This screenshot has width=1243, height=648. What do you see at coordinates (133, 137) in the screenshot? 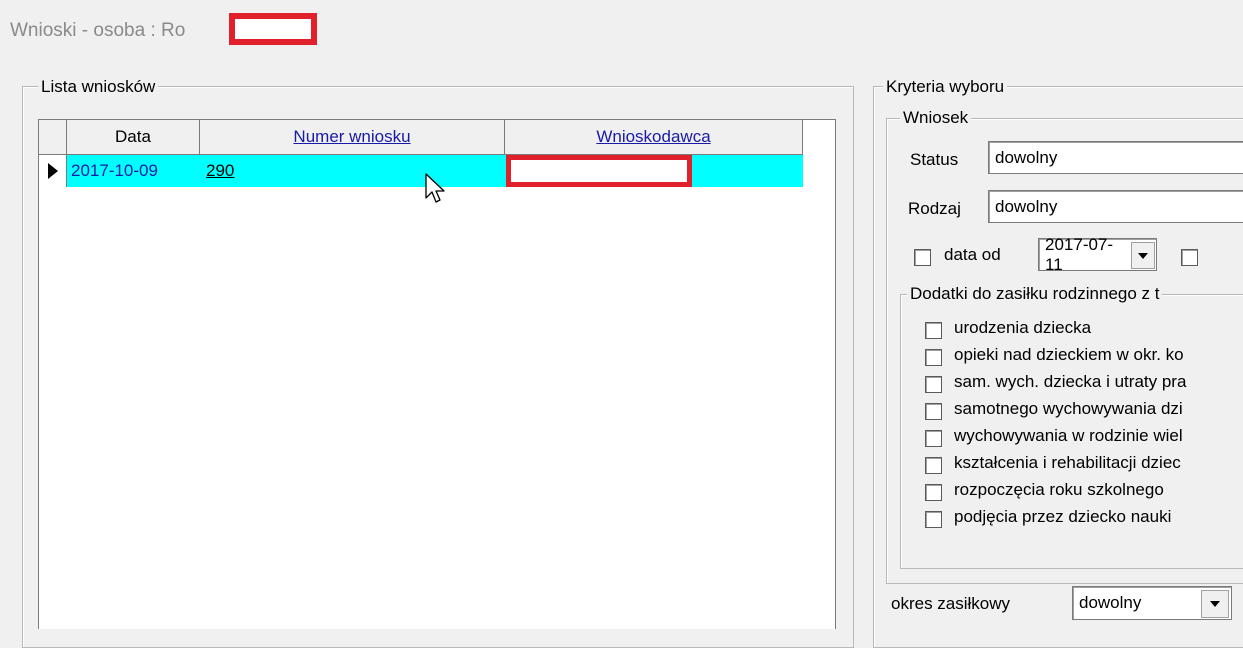
I see `column-header-date: Data` at bounding box center [133, 137].